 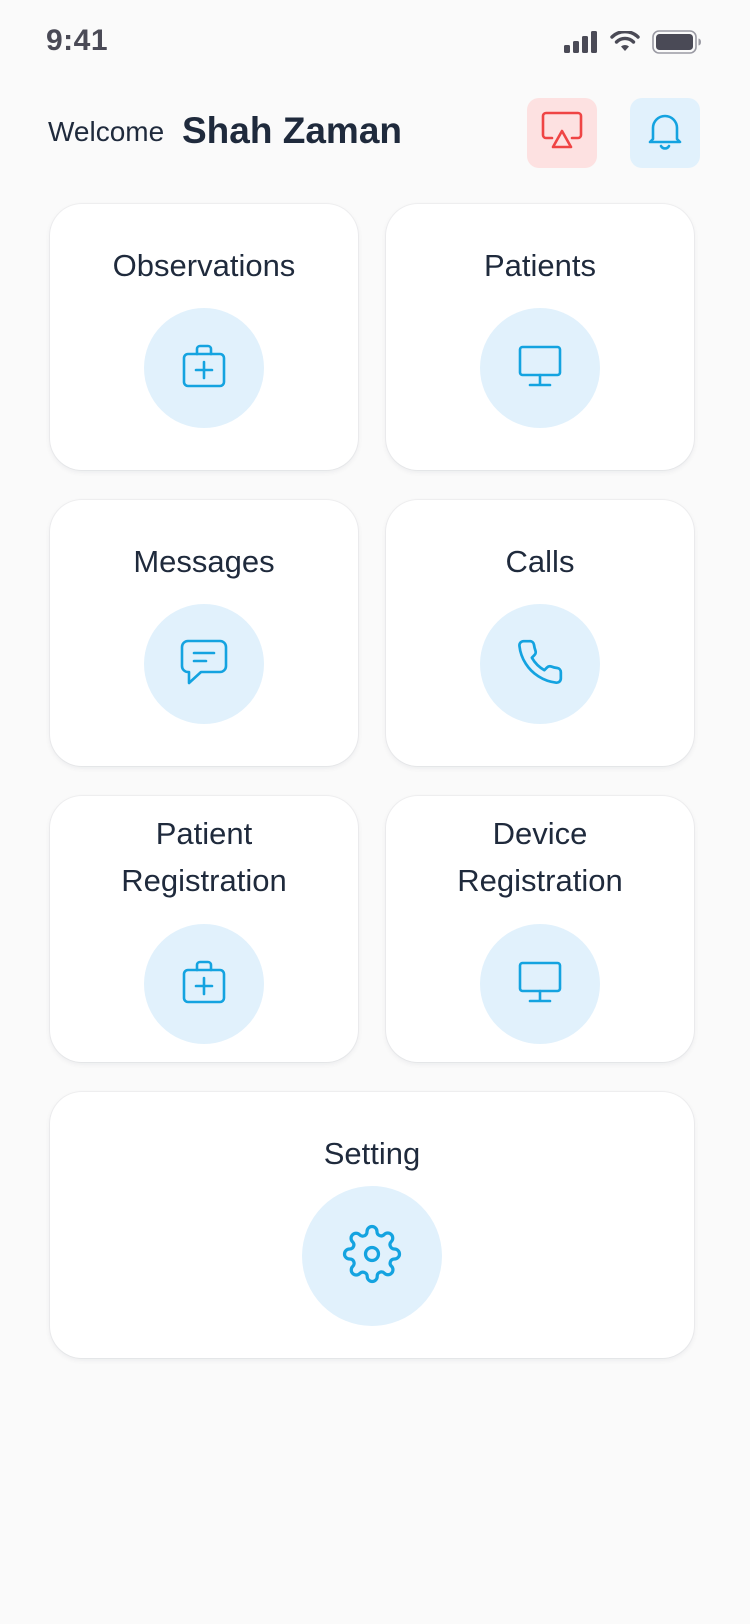 I want to click on patient-registration-label: Patient Registration, so click(x=204, y=857).